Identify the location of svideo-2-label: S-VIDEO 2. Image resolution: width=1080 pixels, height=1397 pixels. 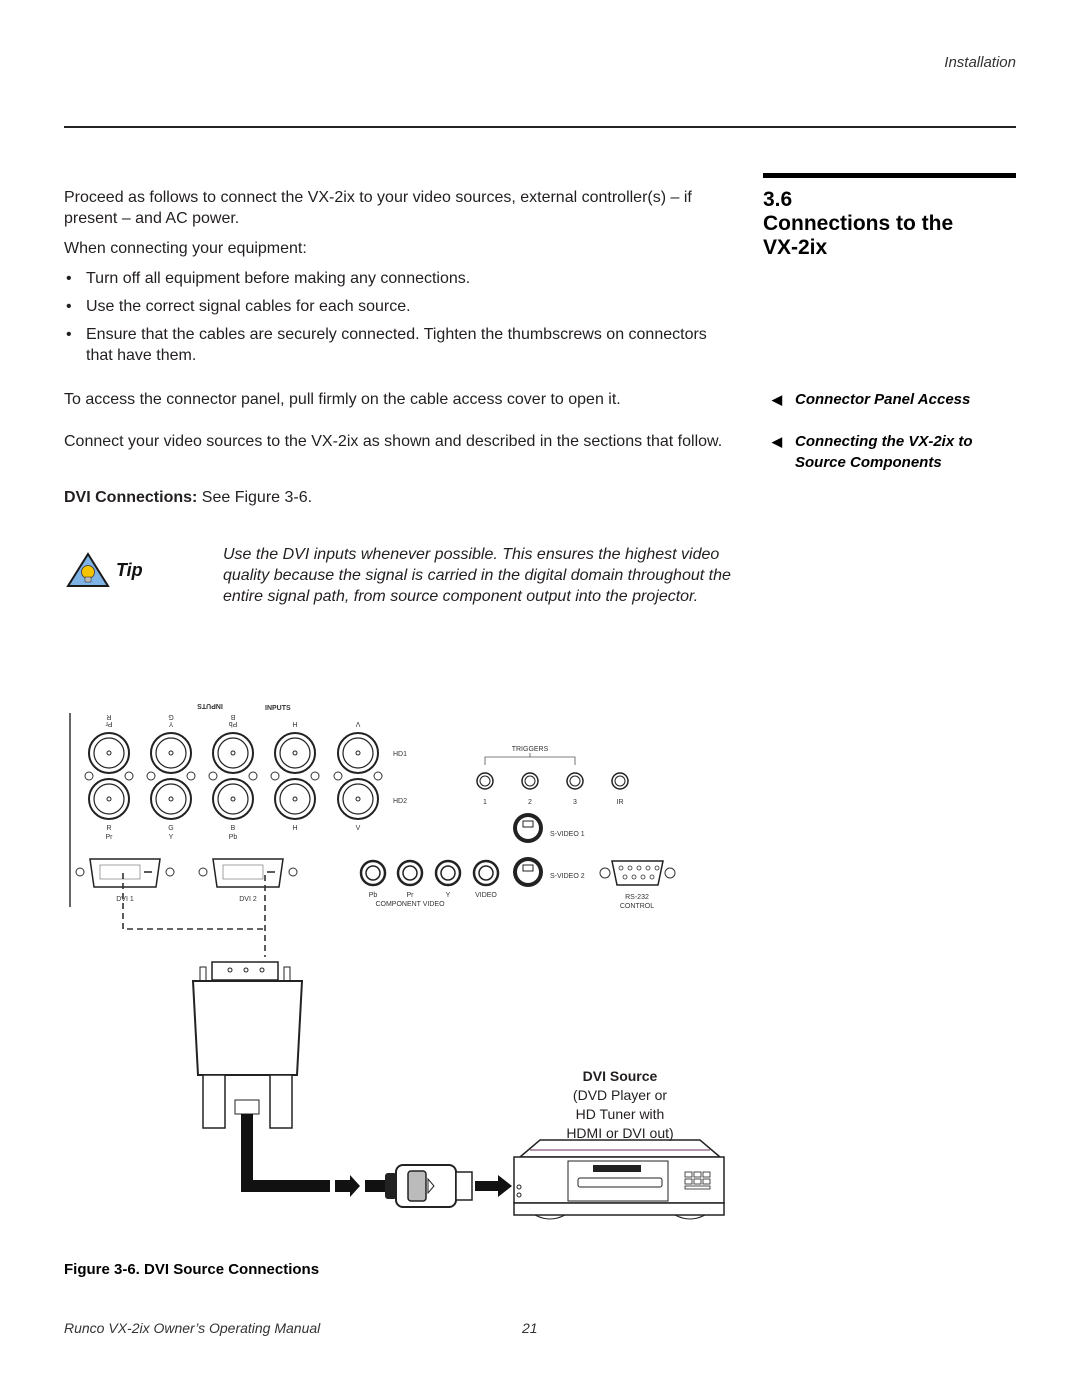
(567, 876).